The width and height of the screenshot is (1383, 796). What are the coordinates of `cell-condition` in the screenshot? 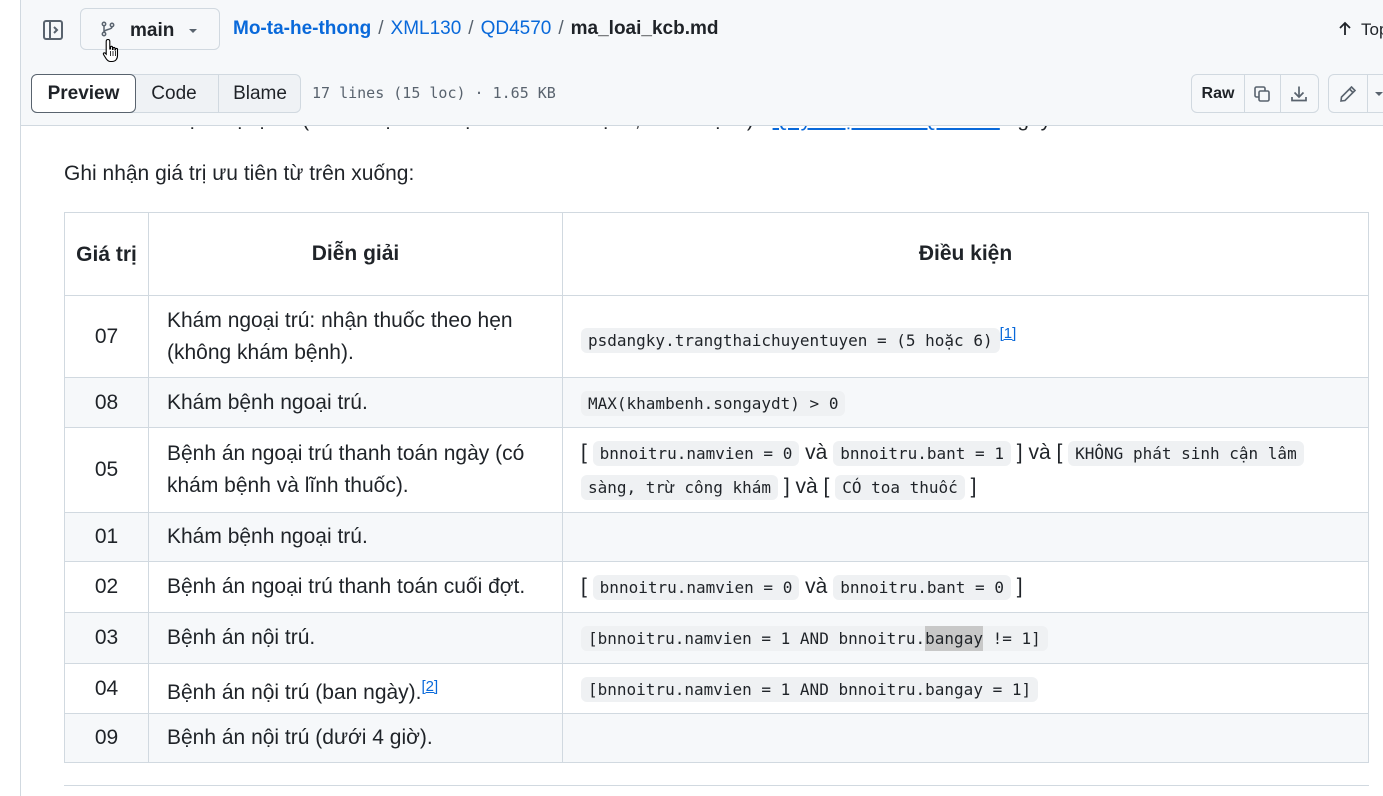 It's located at (965, 738).